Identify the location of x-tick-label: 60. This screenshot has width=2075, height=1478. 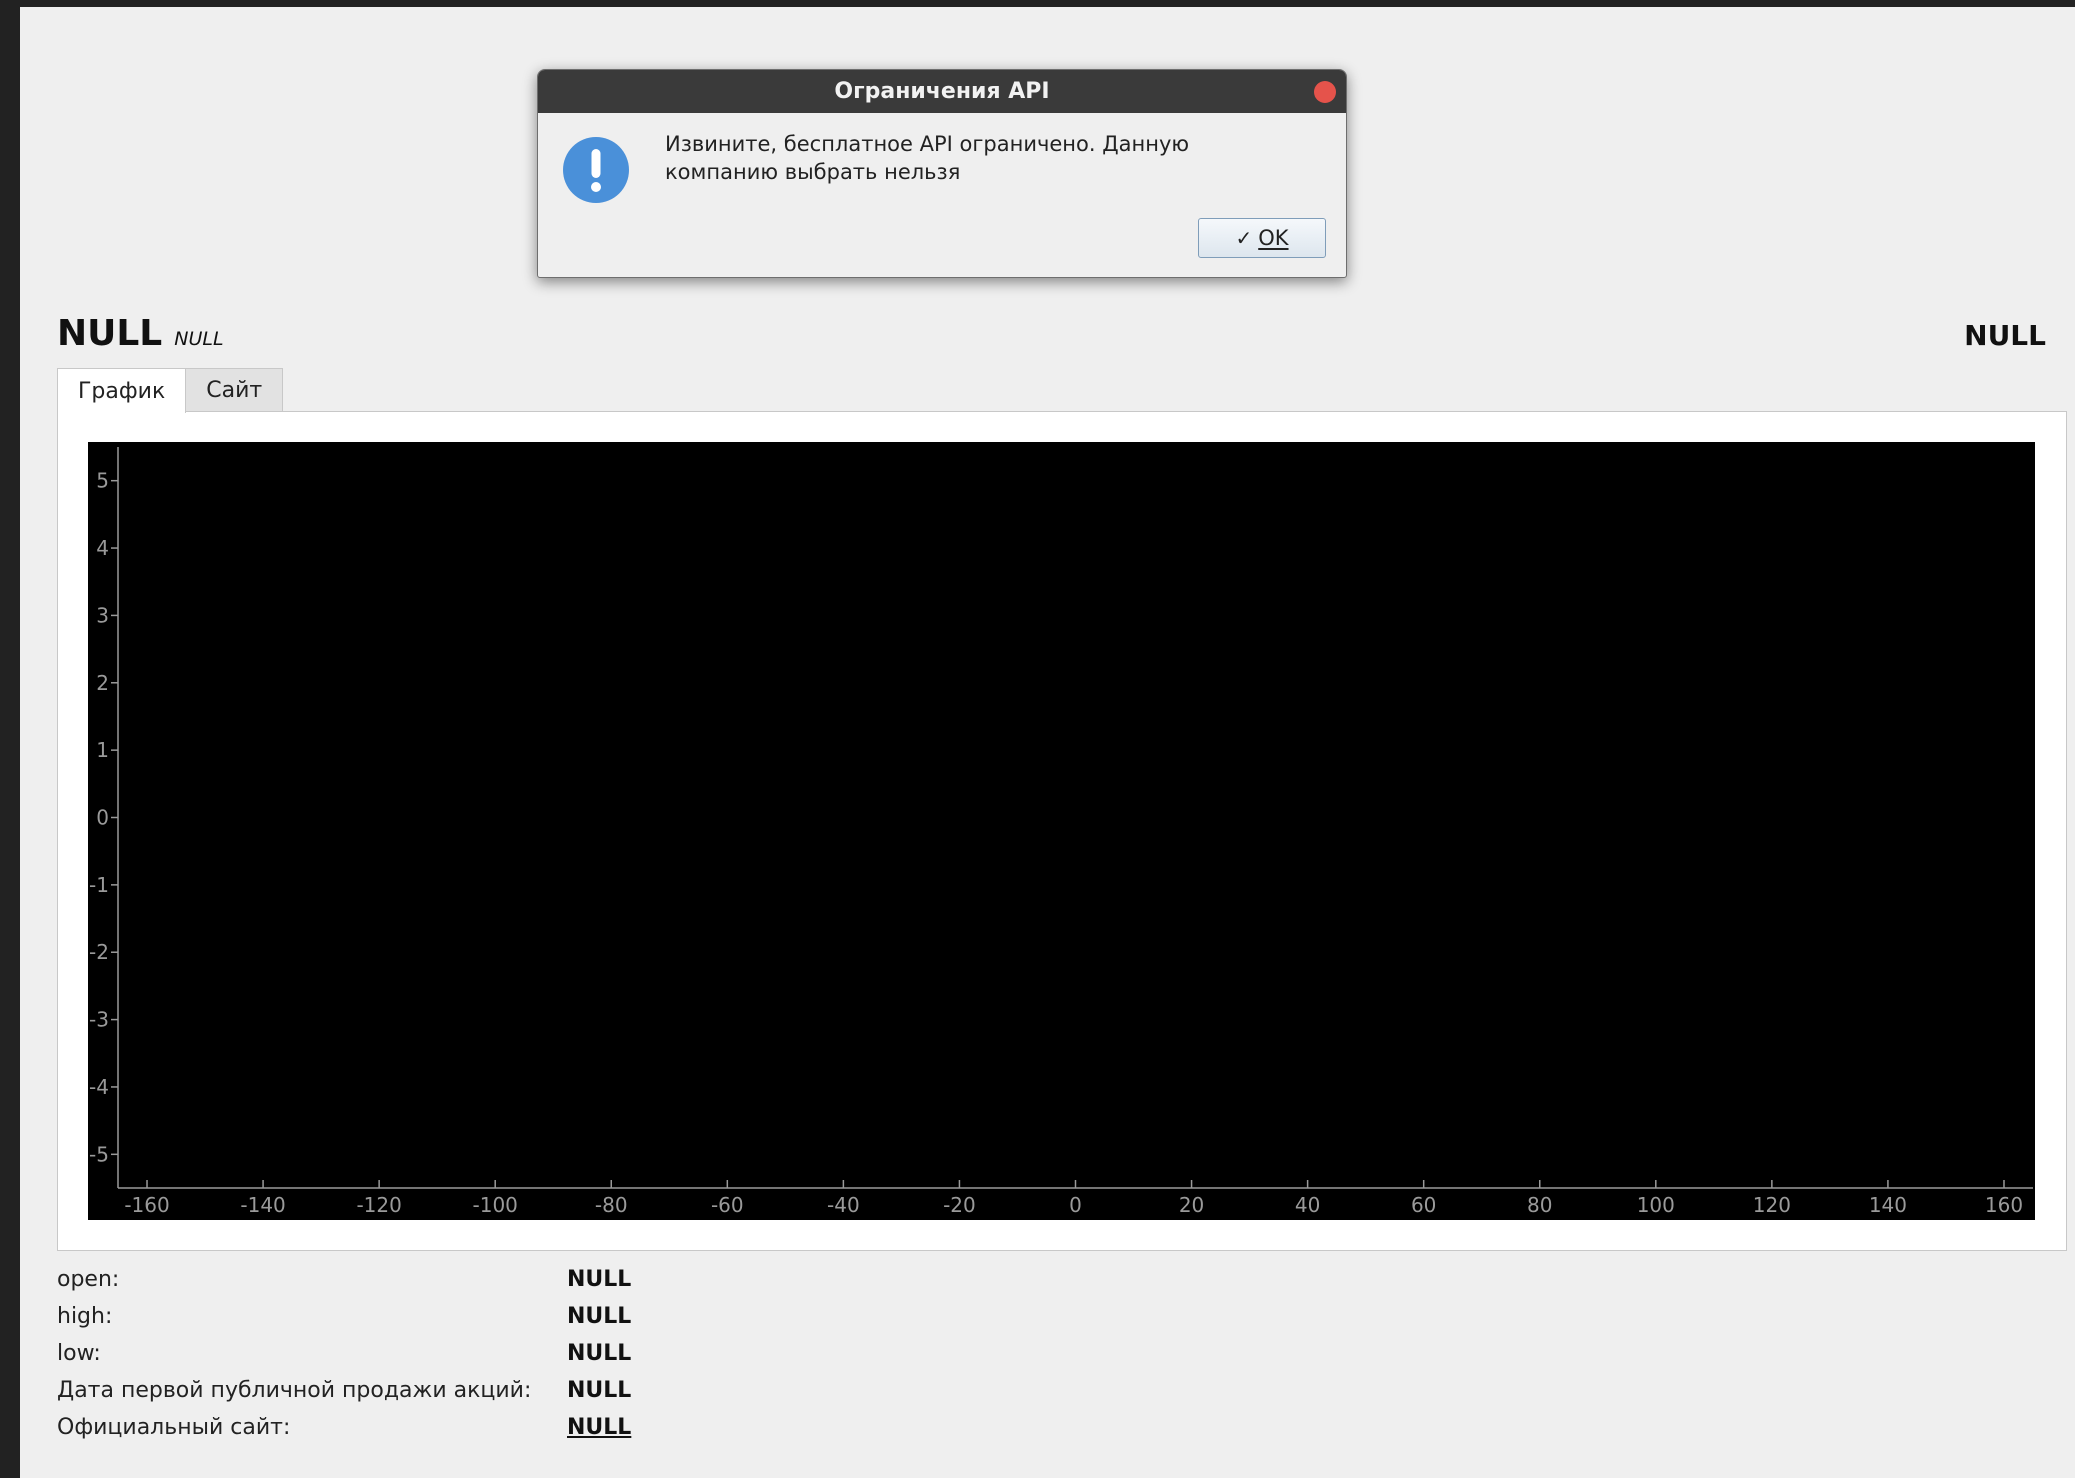
(1423, 1205).